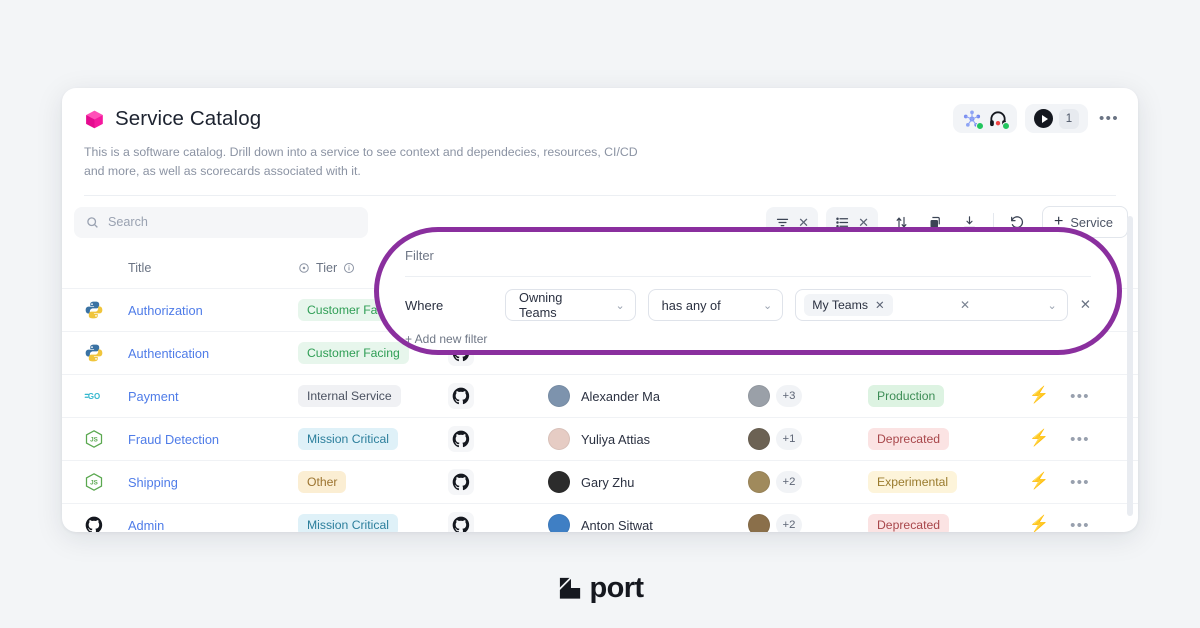 The image size is (1200, 628). I want to click on search-placeholder: Search, so click(128, 222).